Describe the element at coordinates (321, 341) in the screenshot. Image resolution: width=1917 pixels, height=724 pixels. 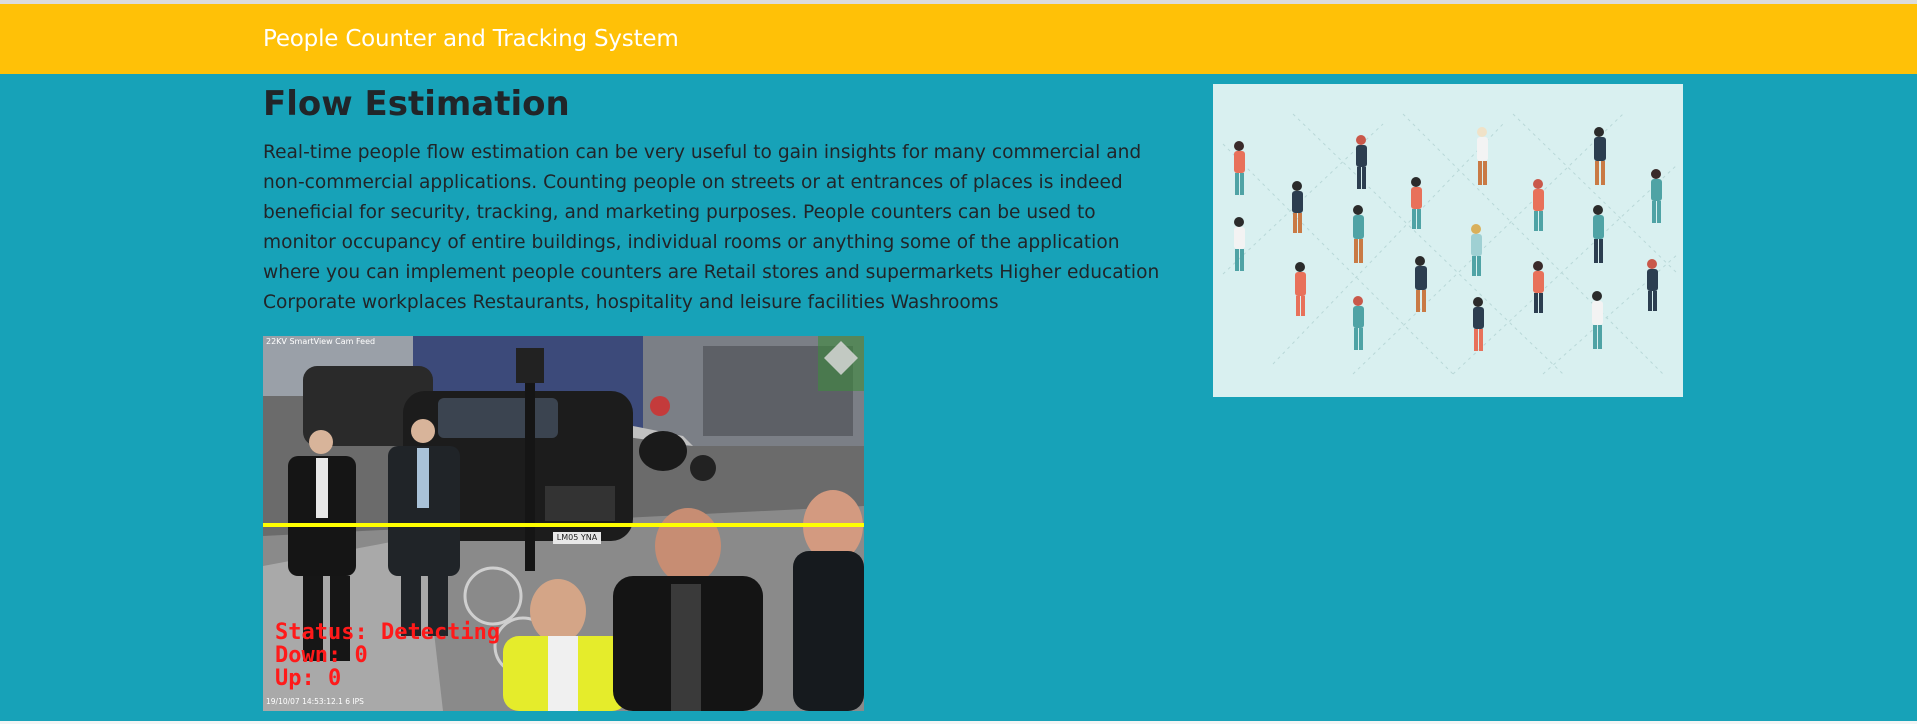
I see `camera-label: 22KV SmartView Cam Feed` at that location.